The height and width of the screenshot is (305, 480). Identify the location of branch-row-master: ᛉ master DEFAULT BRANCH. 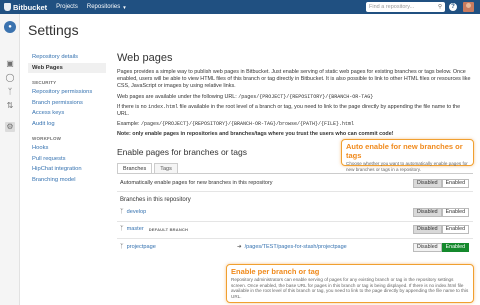
(154, 229).